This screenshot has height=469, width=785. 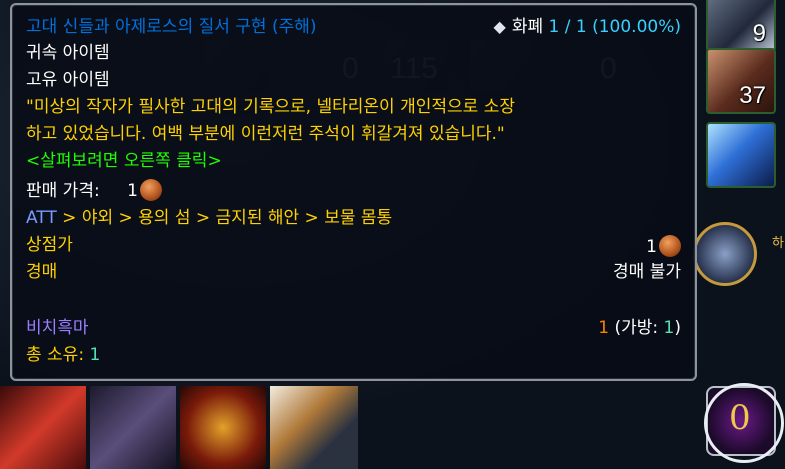 What do you see at coordinates (527, 27) in the screenshot?
I see `currency-label: 화폐` at bounding box center [527, 27].